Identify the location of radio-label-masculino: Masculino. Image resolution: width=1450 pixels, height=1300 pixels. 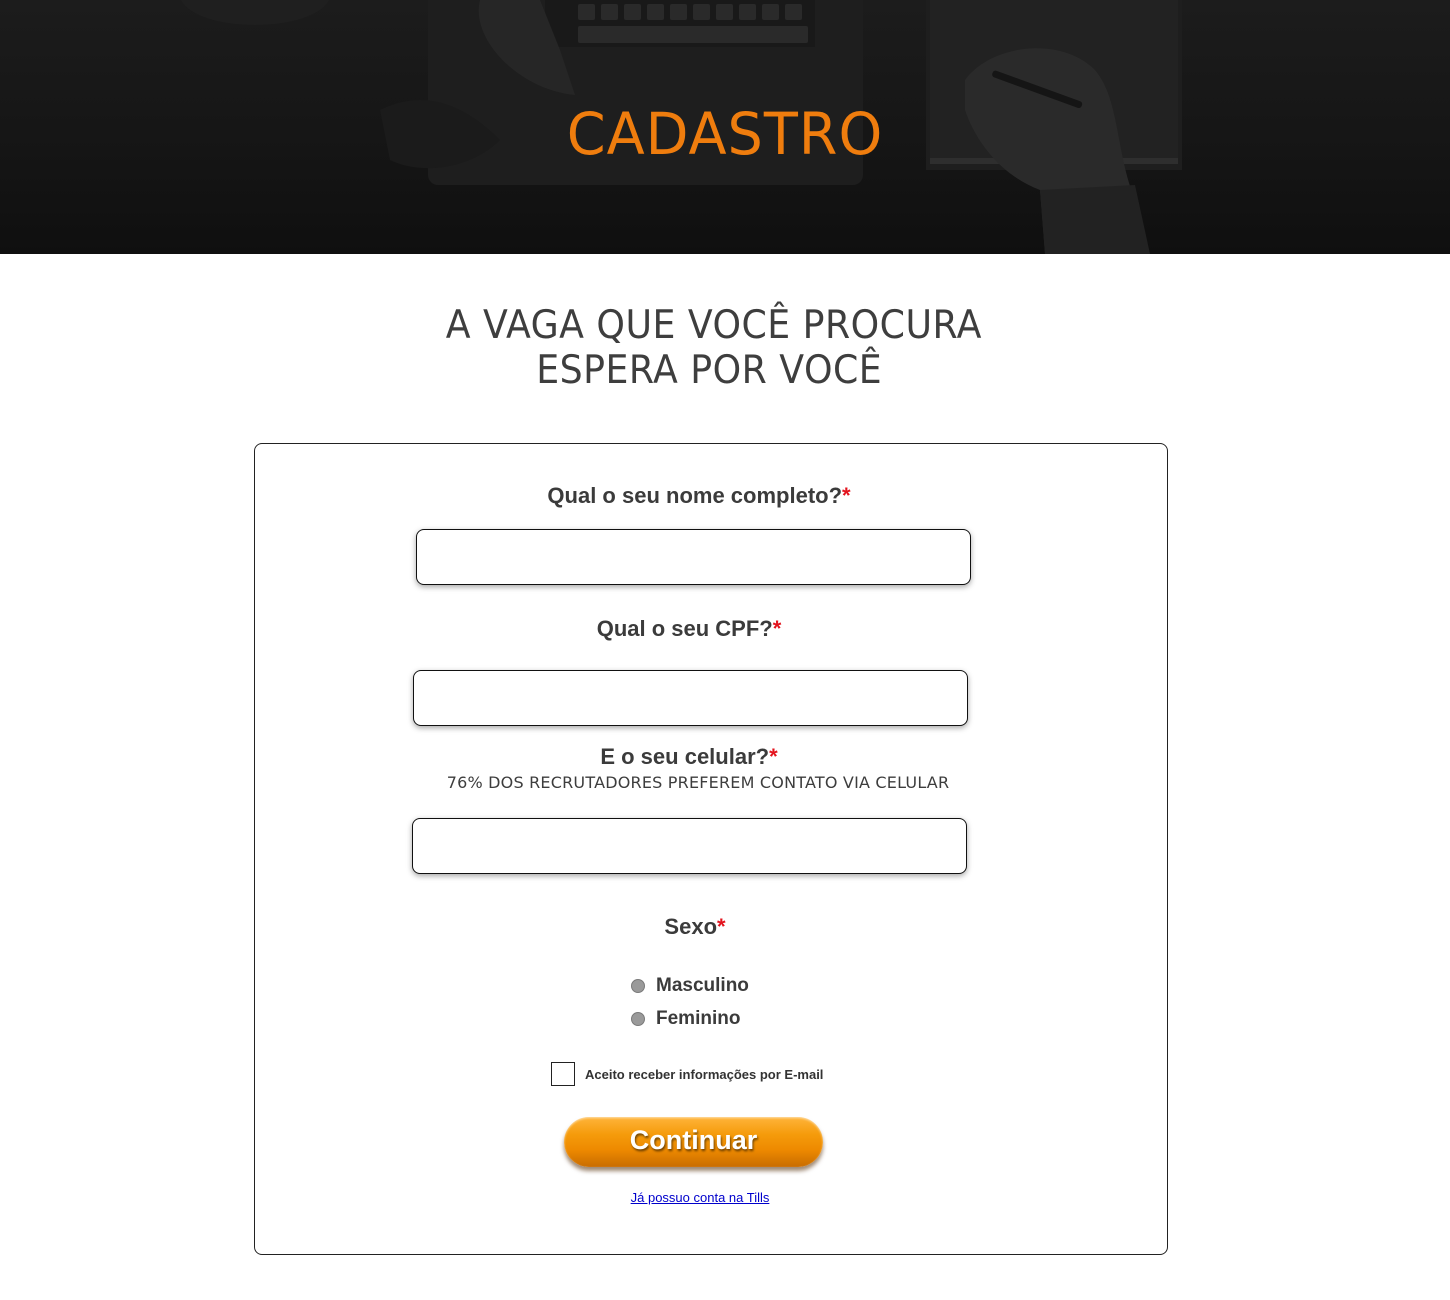
(702, 985).